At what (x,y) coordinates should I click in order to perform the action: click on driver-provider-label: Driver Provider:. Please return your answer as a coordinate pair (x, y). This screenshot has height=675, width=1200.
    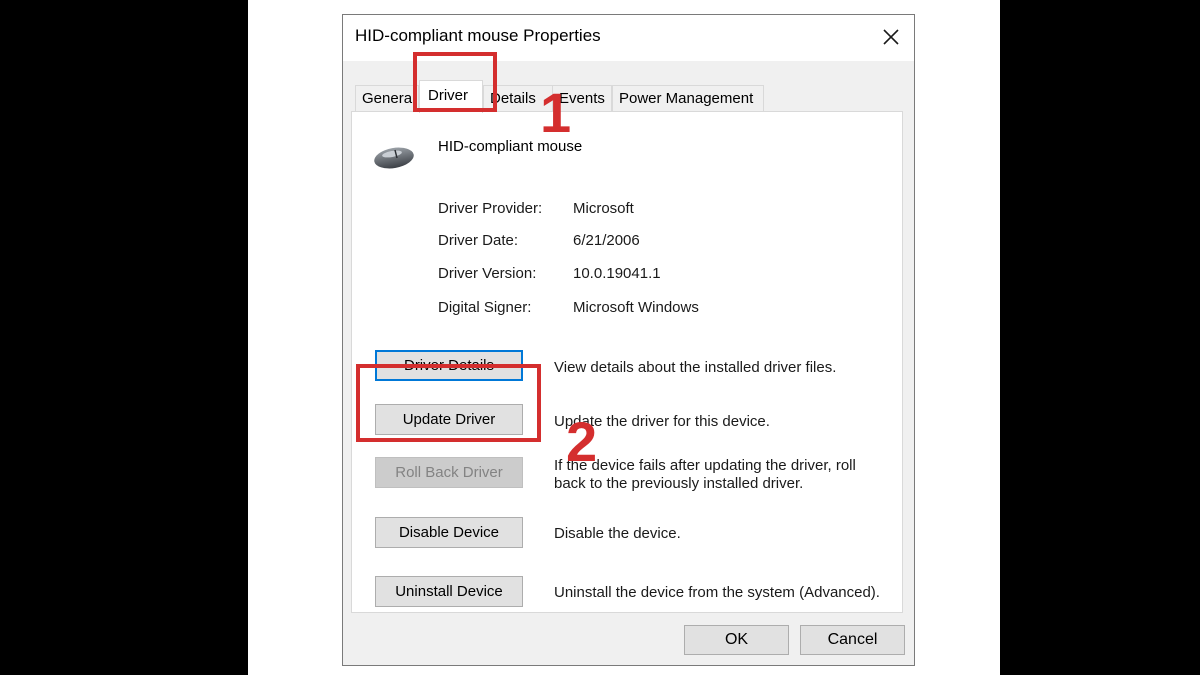
    Looking at the image, I should click on (490, 208).